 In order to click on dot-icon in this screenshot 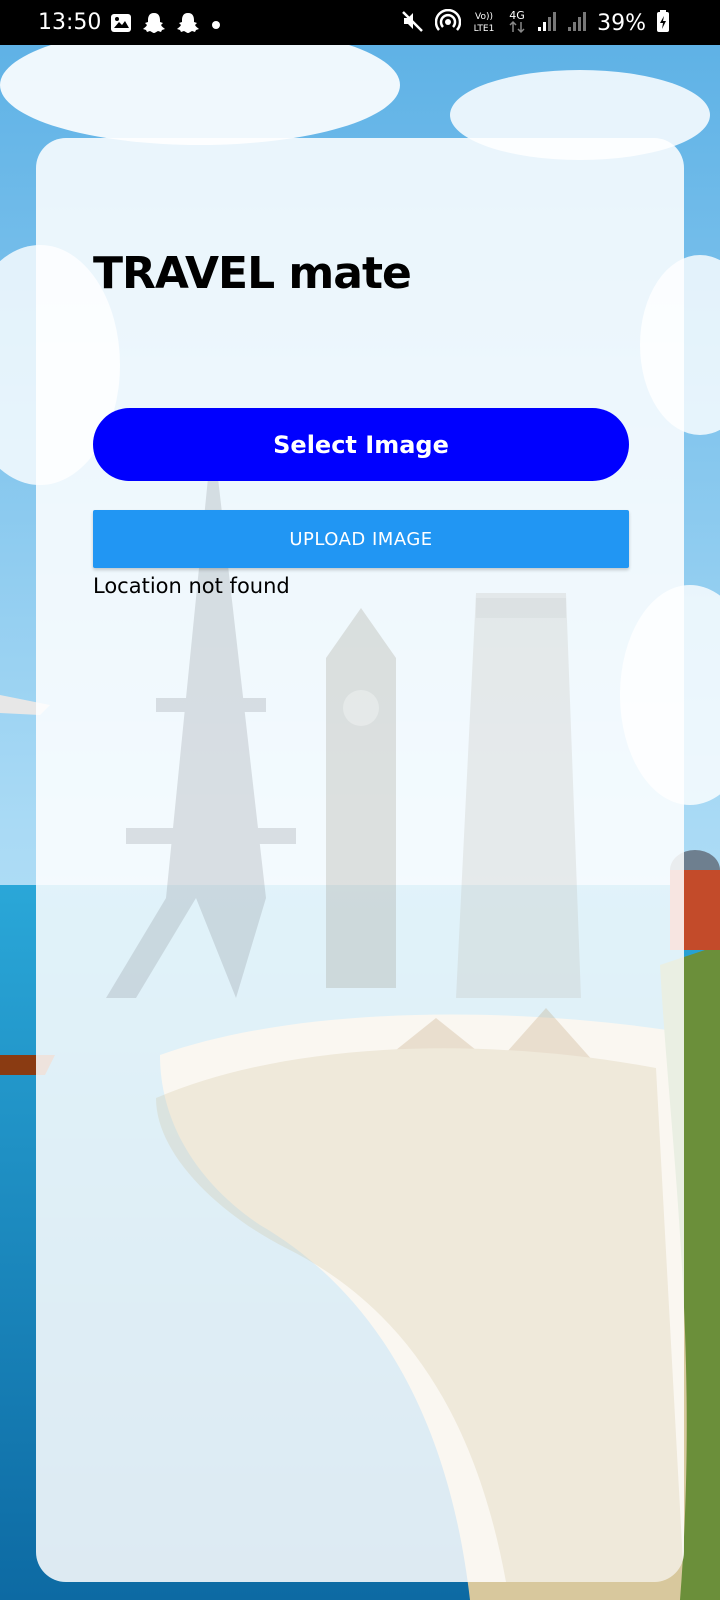, I will do `click(216, 25)`.